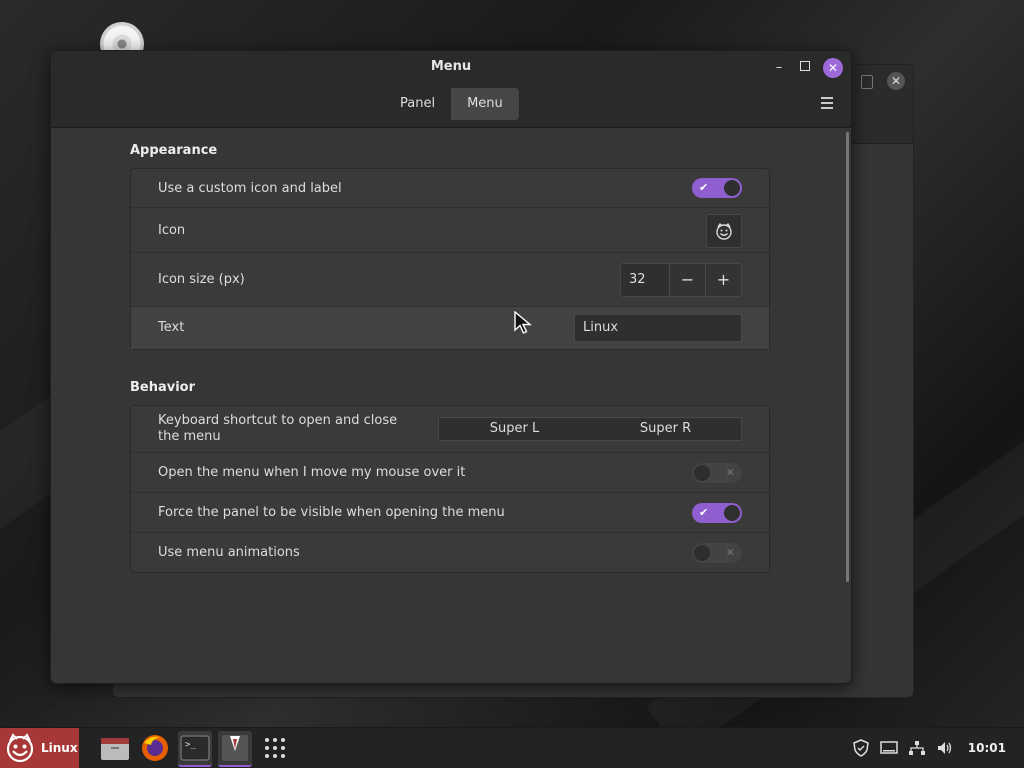 This screenshot has height=768, width=1024. Describe the element at coordinates (512, 747) in the screenshot. I see `taskbar: Linux >_ 10:01` at that location.